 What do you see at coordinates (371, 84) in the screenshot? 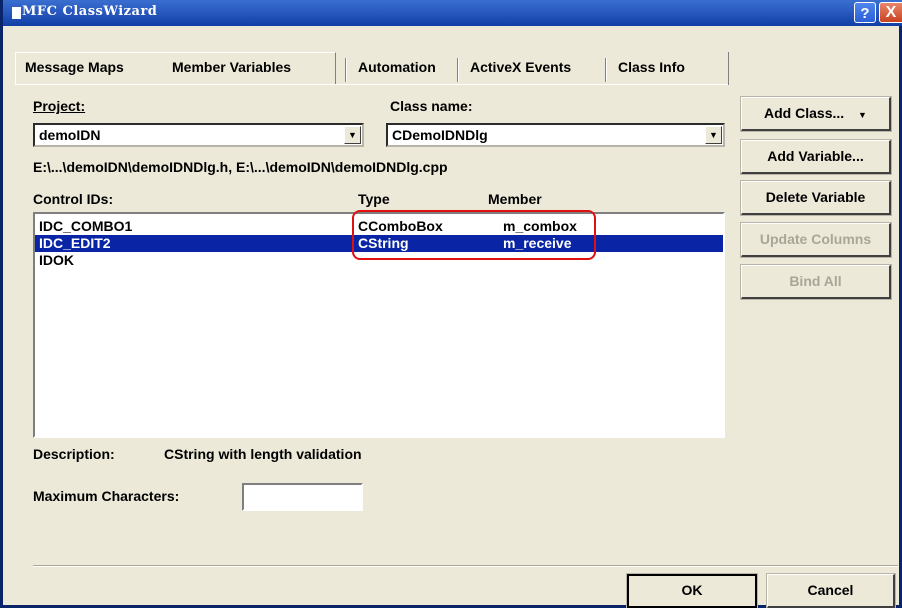
I see `tab-panel-top-line` at bounding box center [371, 84].